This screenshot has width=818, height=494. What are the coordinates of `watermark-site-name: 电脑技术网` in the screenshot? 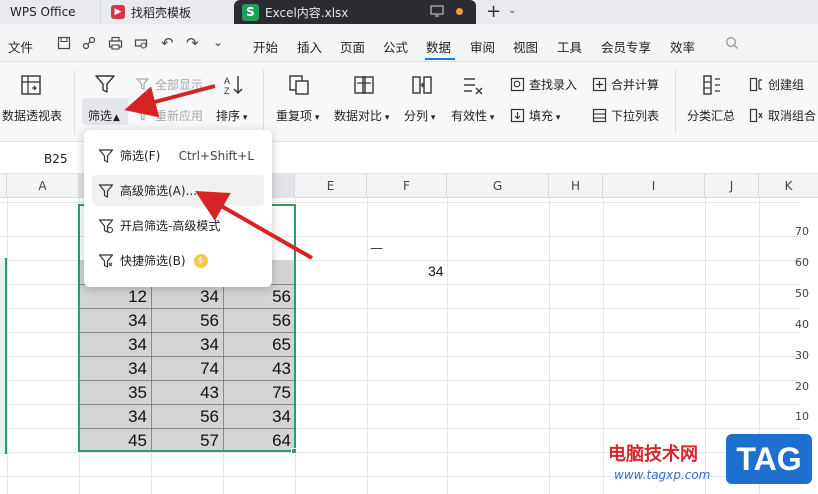 It's located at (653, 454).